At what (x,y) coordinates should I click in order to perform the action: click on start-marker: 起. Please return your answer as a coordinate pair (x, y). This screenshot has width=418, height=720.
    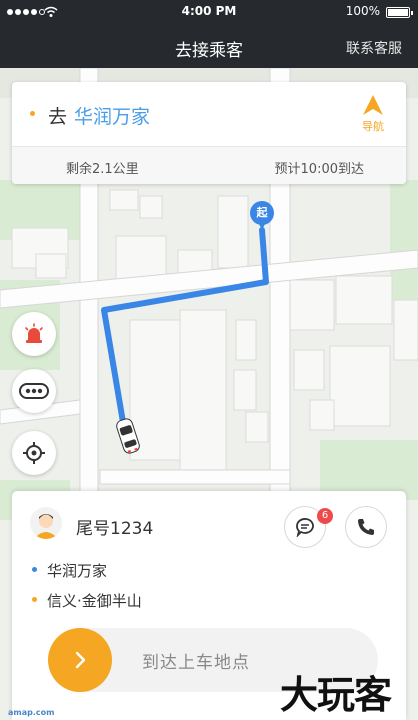
    Looking at the image, I should click on (262, 215).